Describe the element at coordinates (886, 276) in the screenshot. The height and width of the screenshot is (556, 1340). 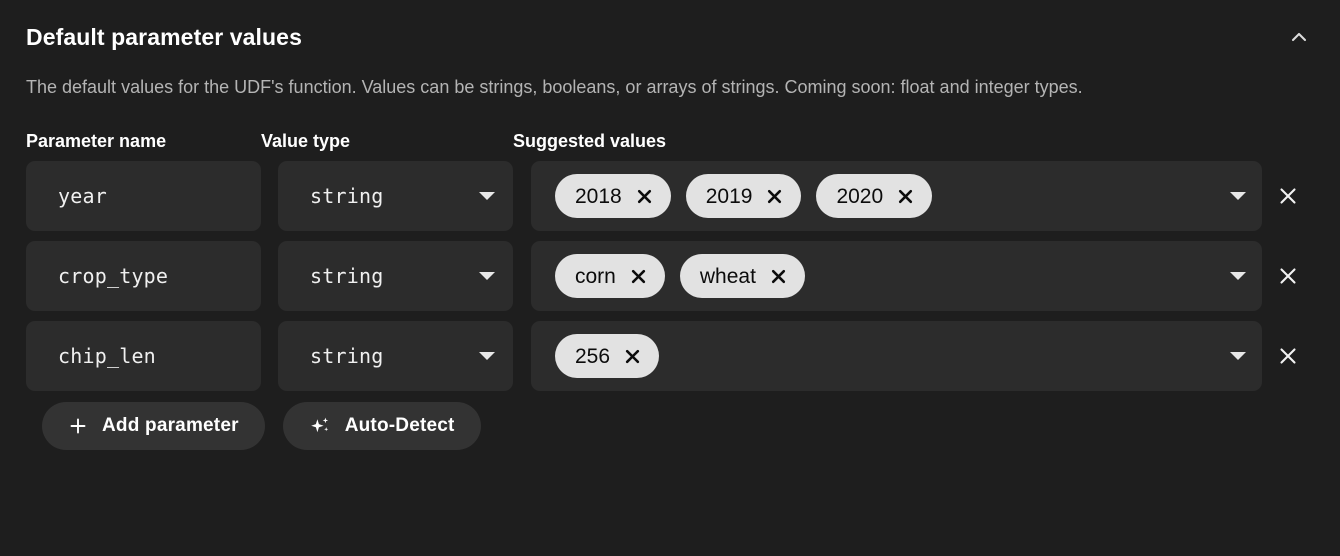
I see `value-chip-list: corn wheat` at that location.